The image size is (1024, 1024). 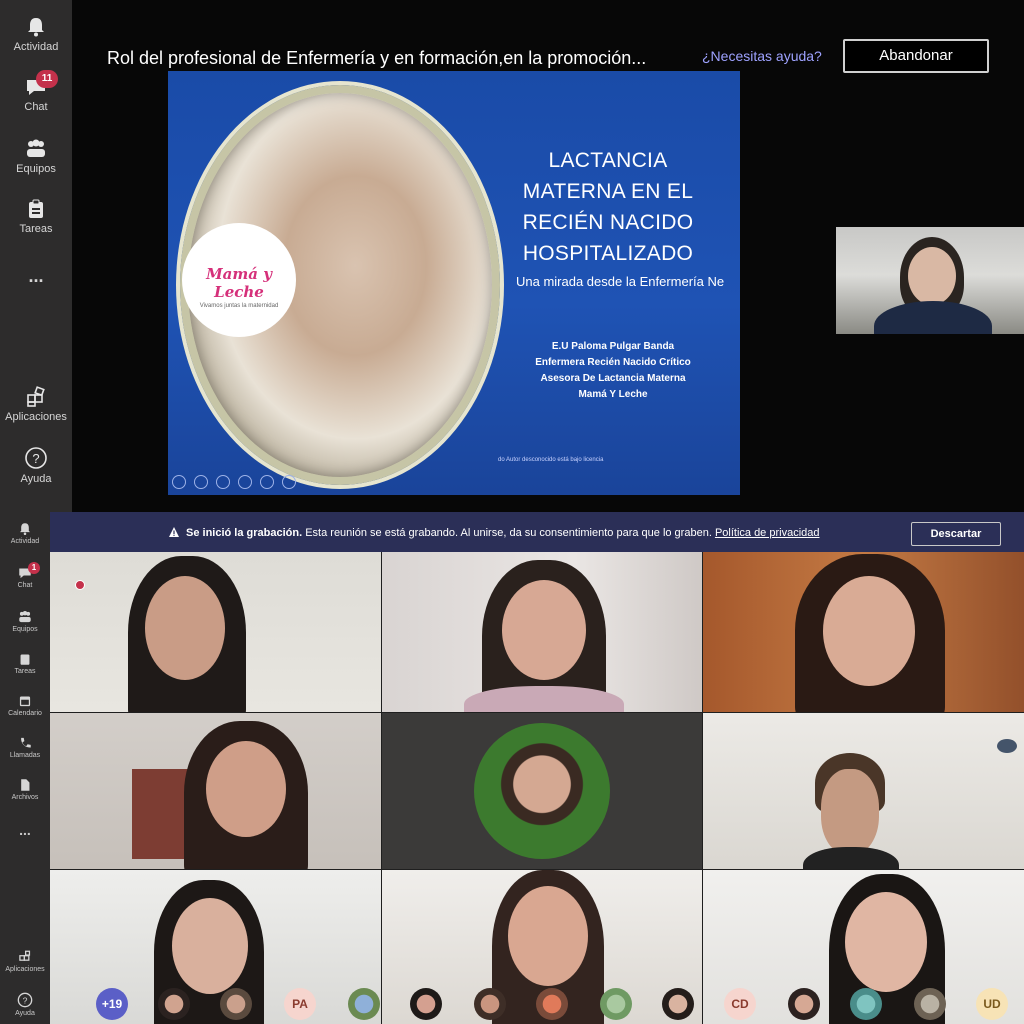 I want to click on rail-item-chat: Chat 11, so click(x=36, y=91).